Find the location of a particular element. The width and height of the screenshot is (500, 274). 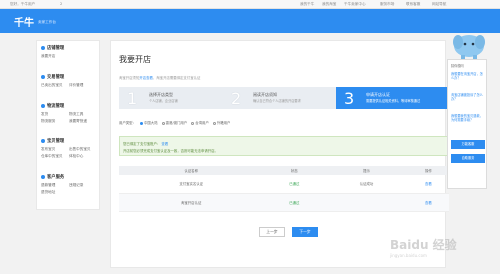

table-header-row: 认证名称 状态 提示 操作 is located at coordinates (284, 170).